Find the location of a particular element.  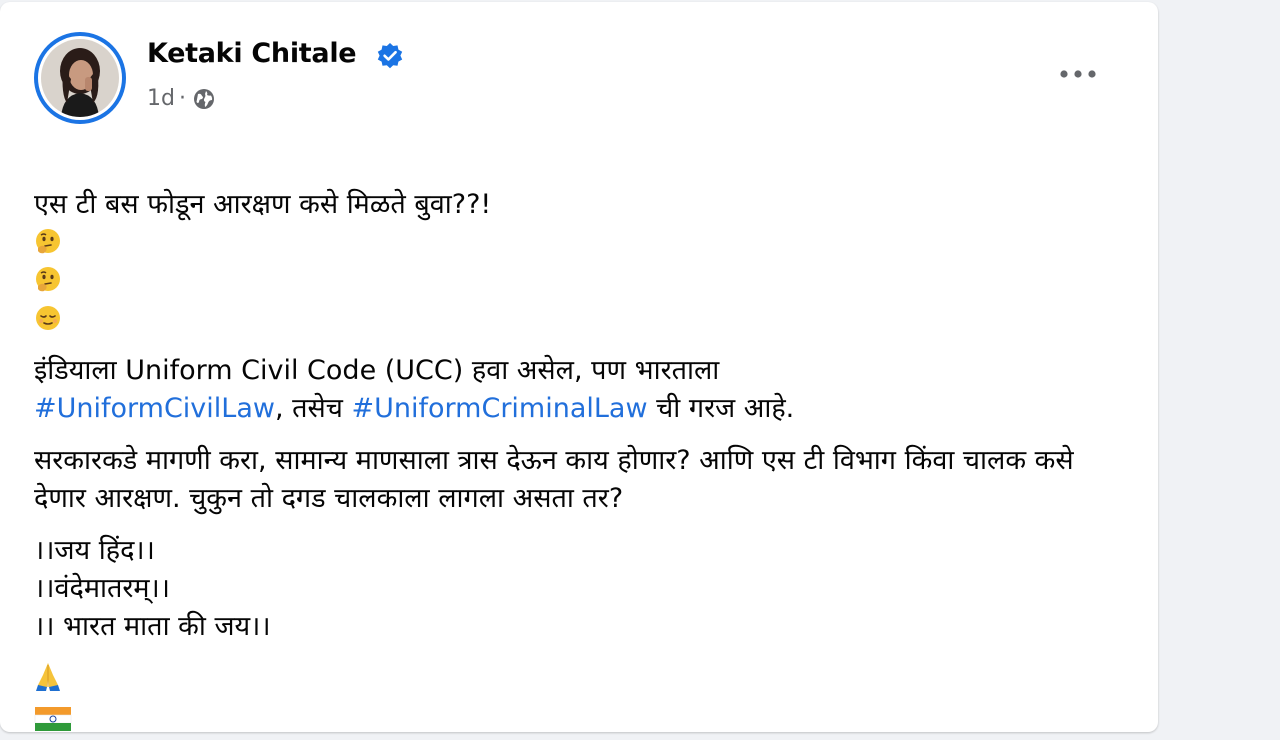

more-horizontal-icon is located at coordinates (1078, 74).